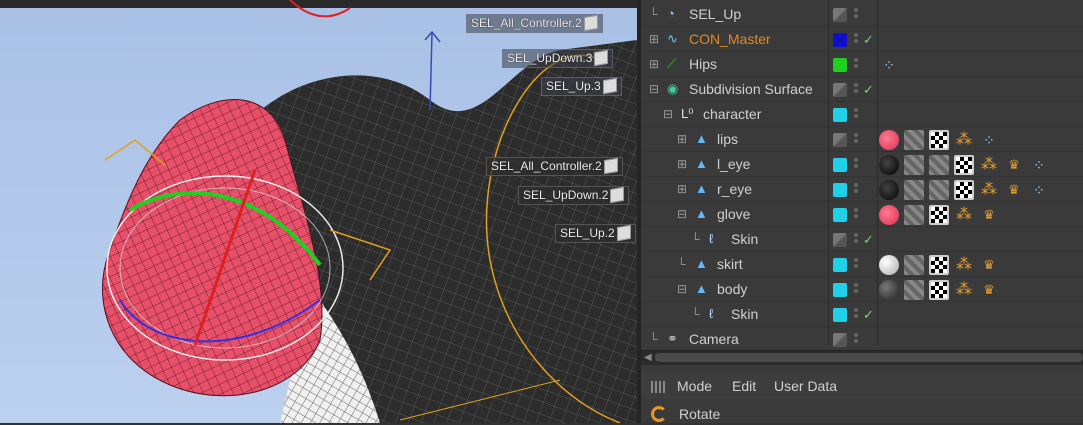 The height and width of the screenshot is (425, 1083). Describe the element at coordinates (889, 290) in the screenshot. I see `material-dark-icon` at that location.